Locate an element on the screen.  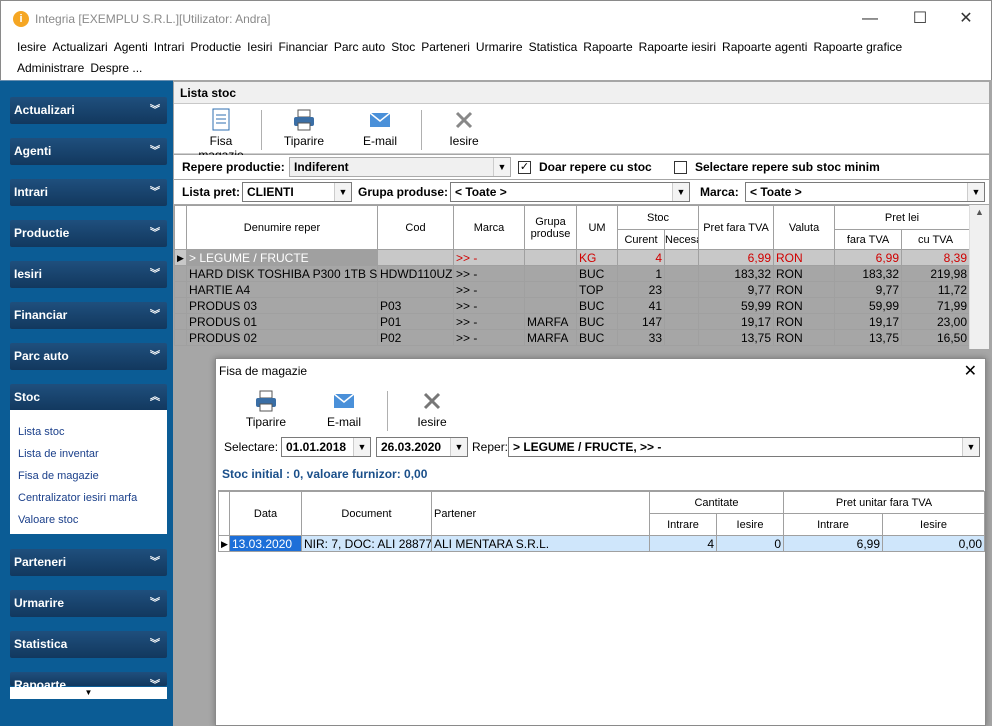
cell-curent: 23 is located at coordinates (641, 289).